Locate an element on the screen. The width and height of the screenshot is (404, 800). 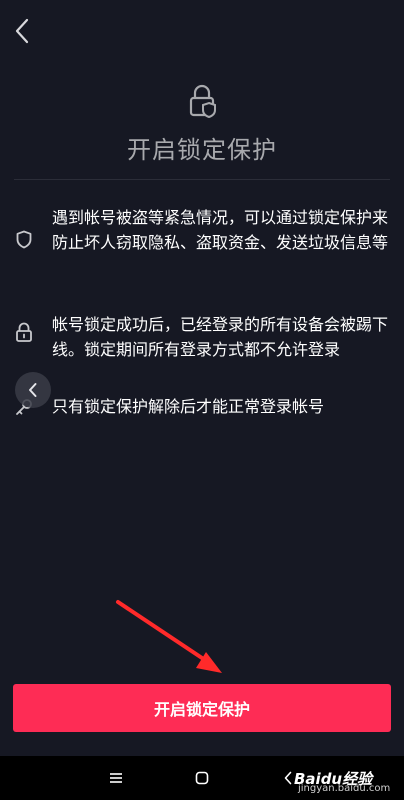
back-button is located at coordinates (22, 31).